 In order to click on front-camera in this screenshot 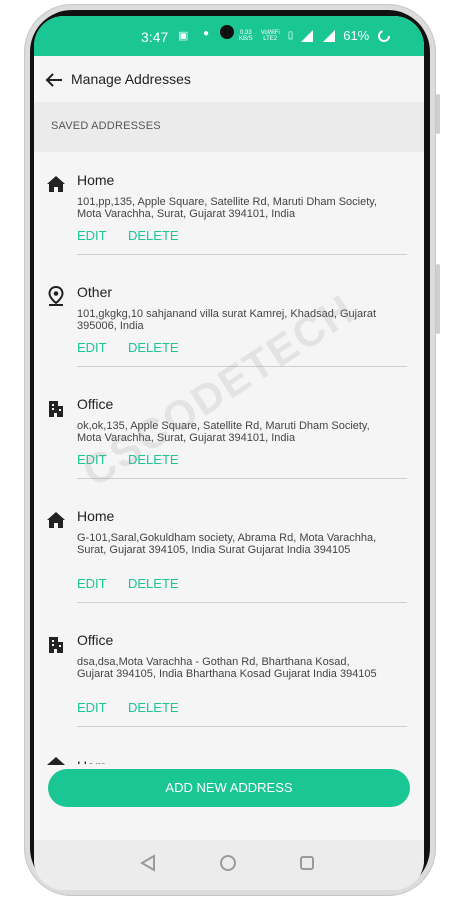, I will do `click(227, 32)`.